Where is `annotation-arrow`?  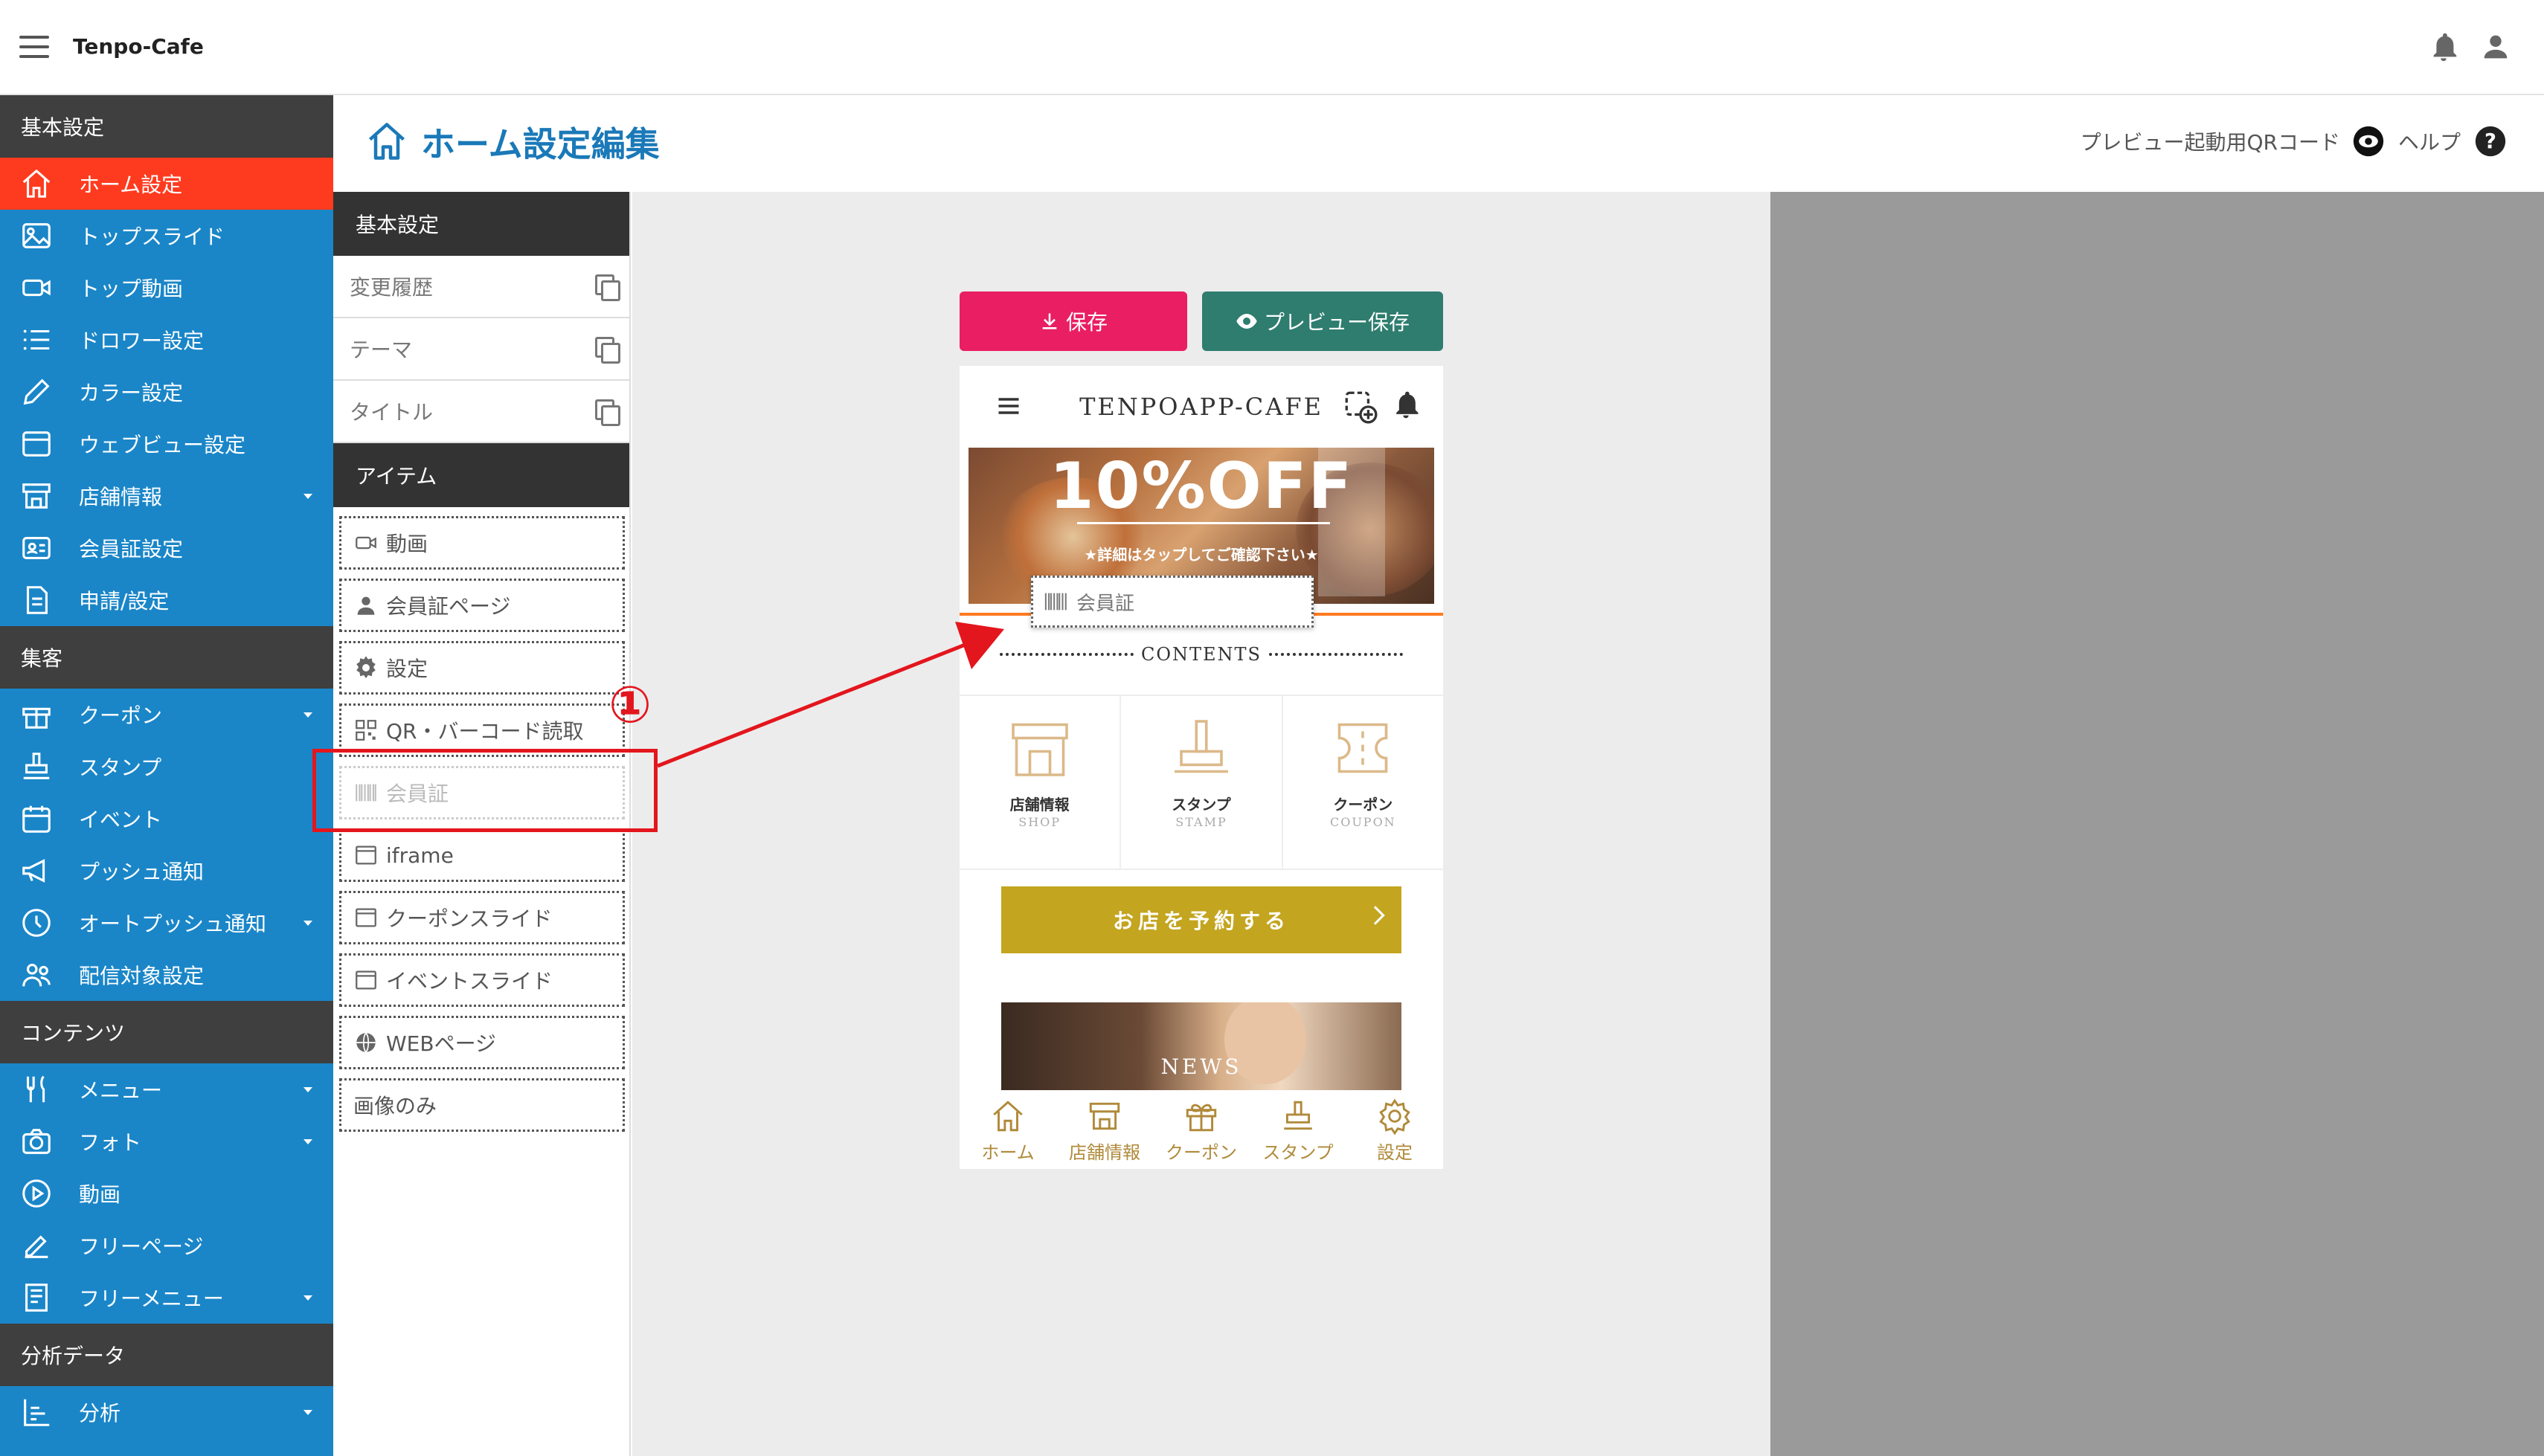 annotation-arrow is located at coordinates (830, 695).